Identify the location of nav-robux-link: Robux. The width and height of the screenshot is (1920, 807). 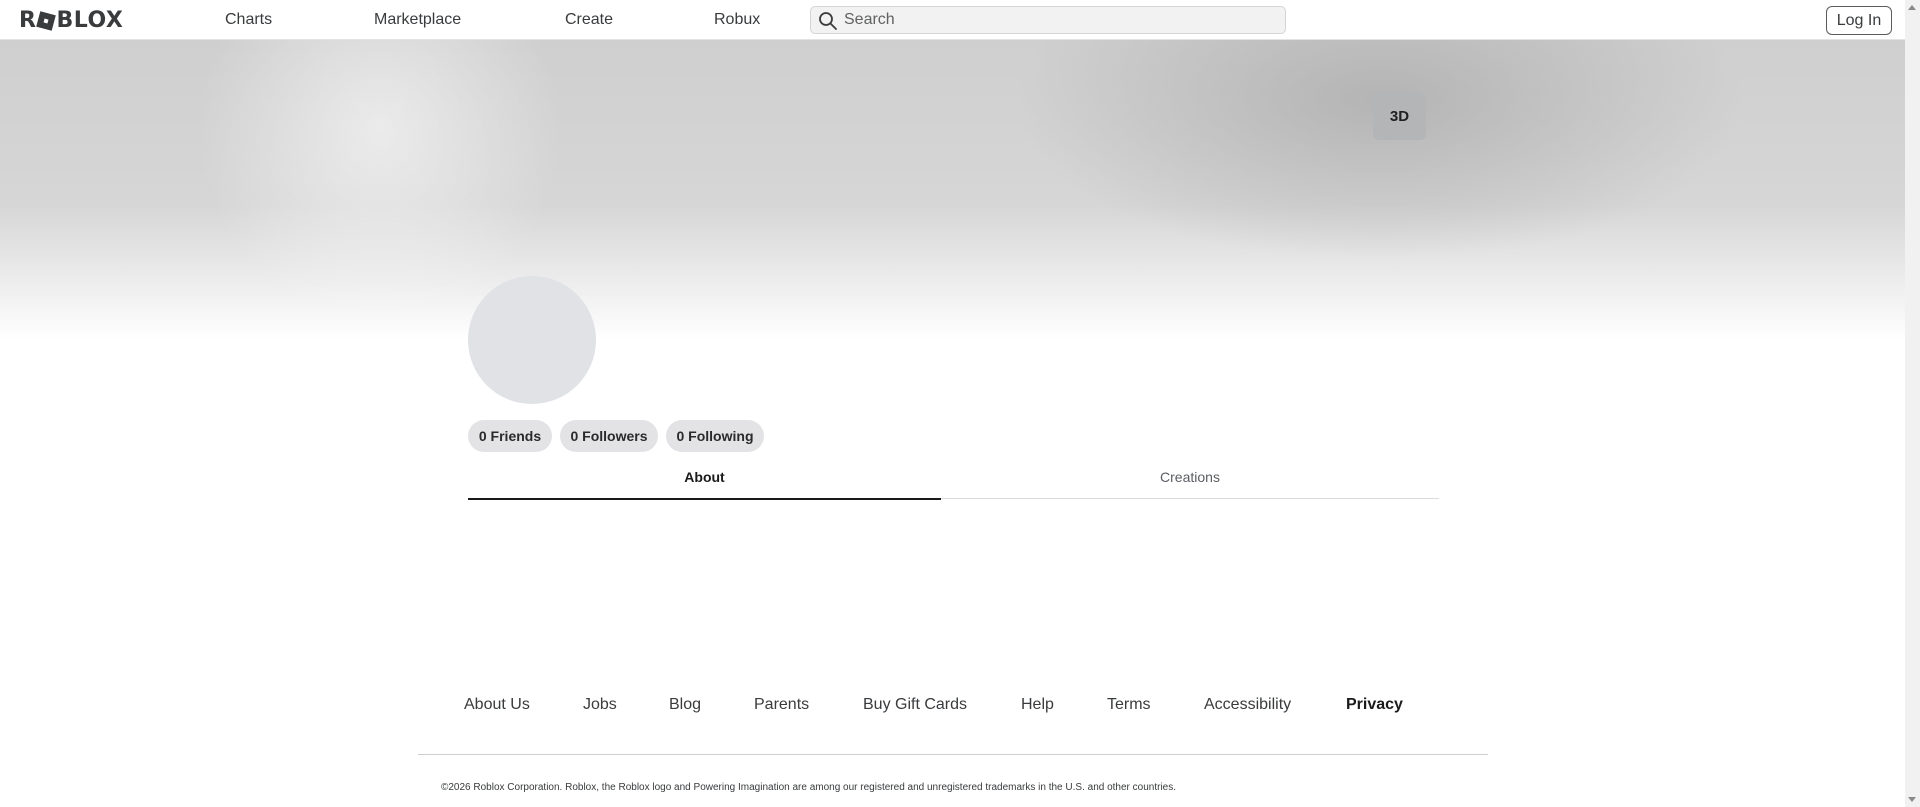
(737, 20).